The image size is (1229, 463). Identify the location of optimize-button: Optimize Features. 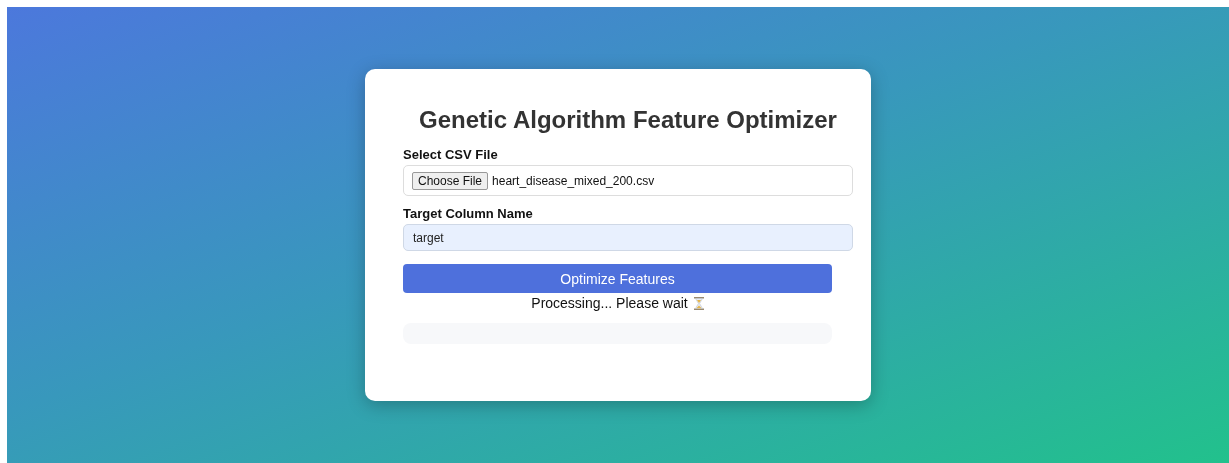
(617, 278).